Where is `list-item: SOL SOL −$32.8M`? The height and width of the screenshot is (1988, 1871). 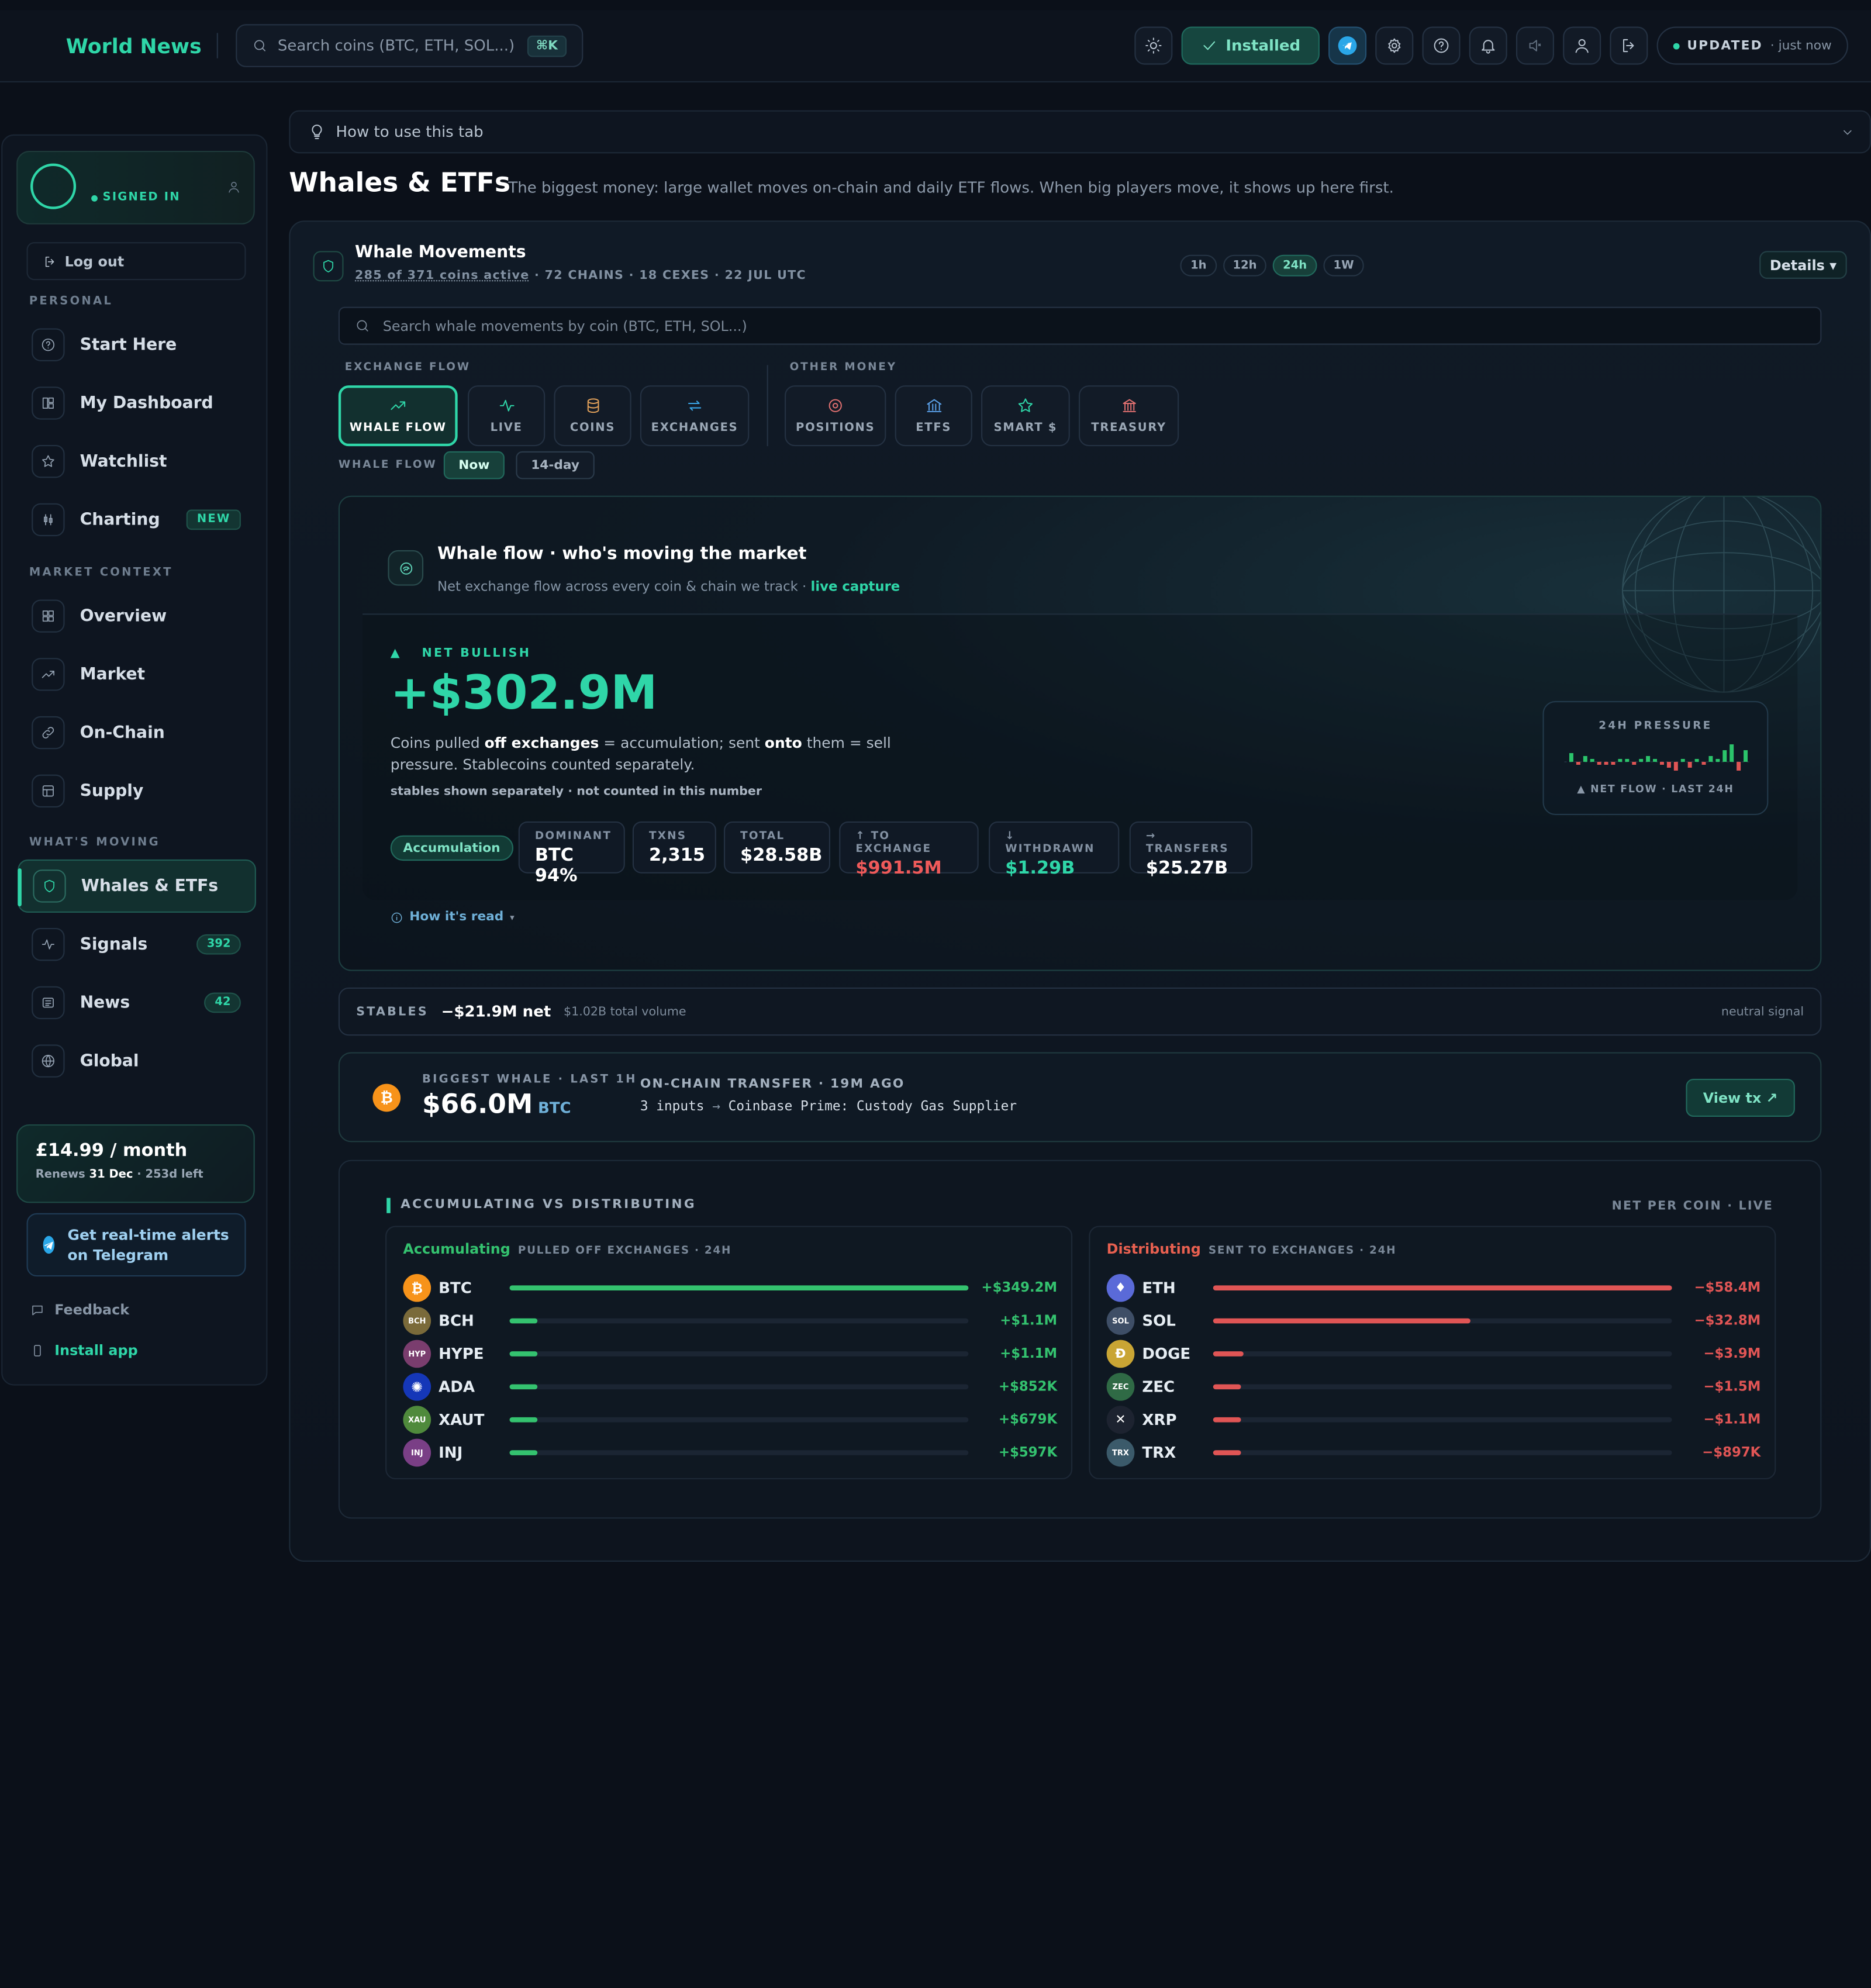 list-item: SOL SOL −$32.8M is located at coordinates (1433, 1321).